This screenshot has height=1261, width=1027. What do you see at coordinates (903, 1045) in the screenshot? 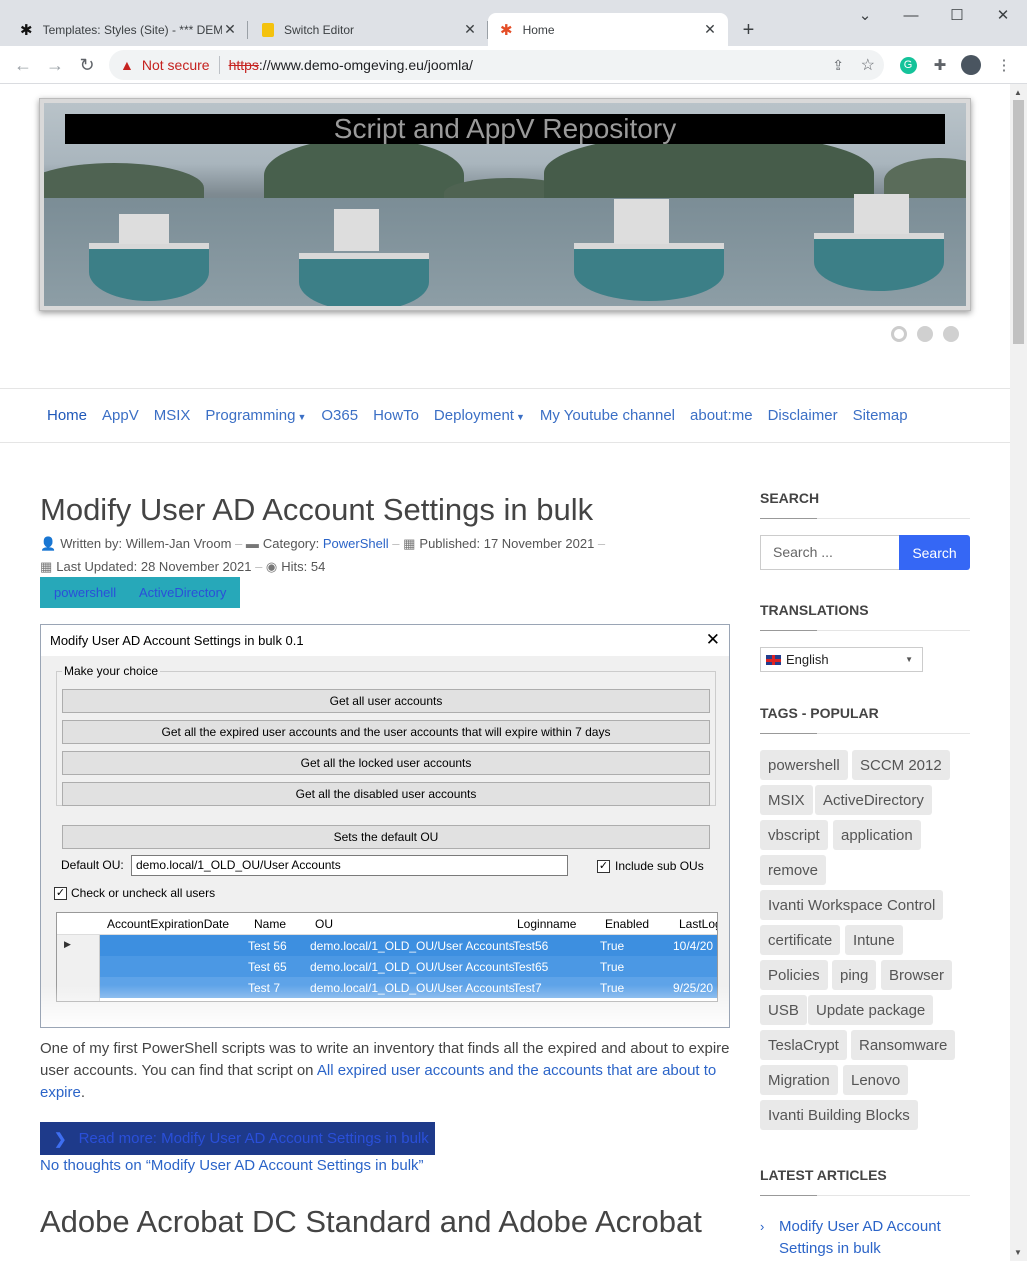
I see `popular-tag: Ransomware` at bounding box center [903, 1045].